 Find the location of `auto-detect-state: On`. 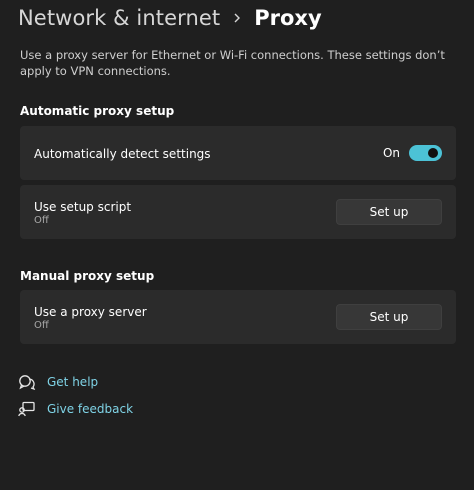

auto-detect-state: On is located at coordinates (391, 153).